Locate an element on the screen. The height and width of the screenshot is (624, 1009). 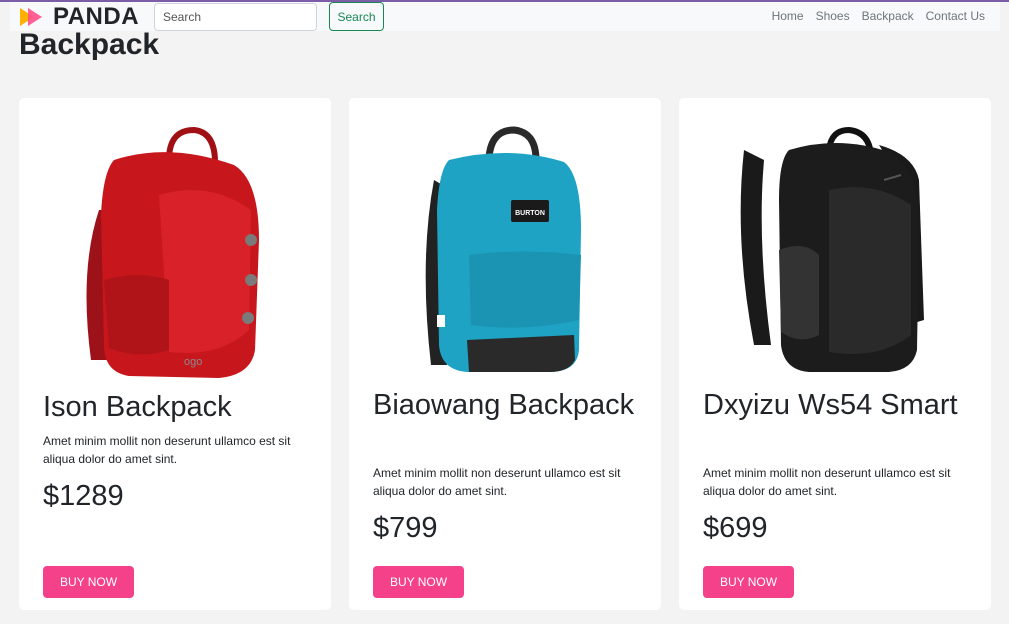
nav-link-backpack: Backpack is located at coordinates (888, 16).